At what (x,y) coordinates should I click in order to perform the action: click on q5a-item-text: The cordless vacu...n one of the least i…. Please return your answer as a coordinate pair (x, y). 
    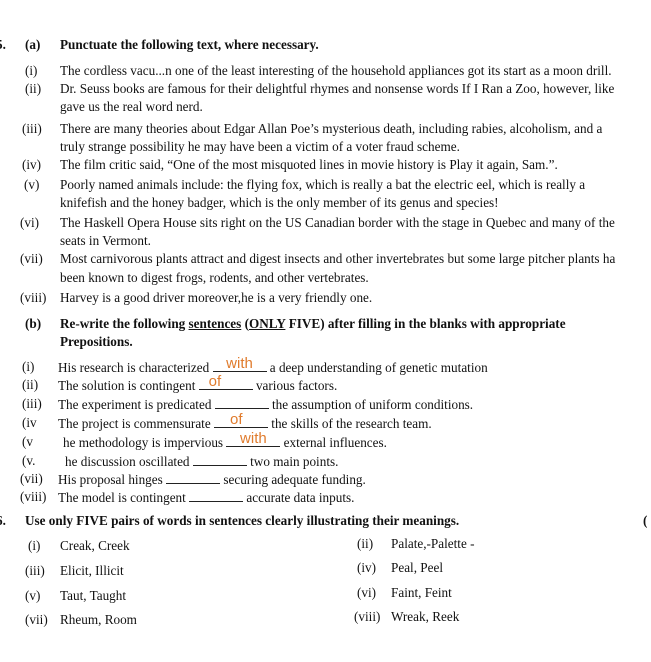
    Looking at the image, I should click on (336, 70).